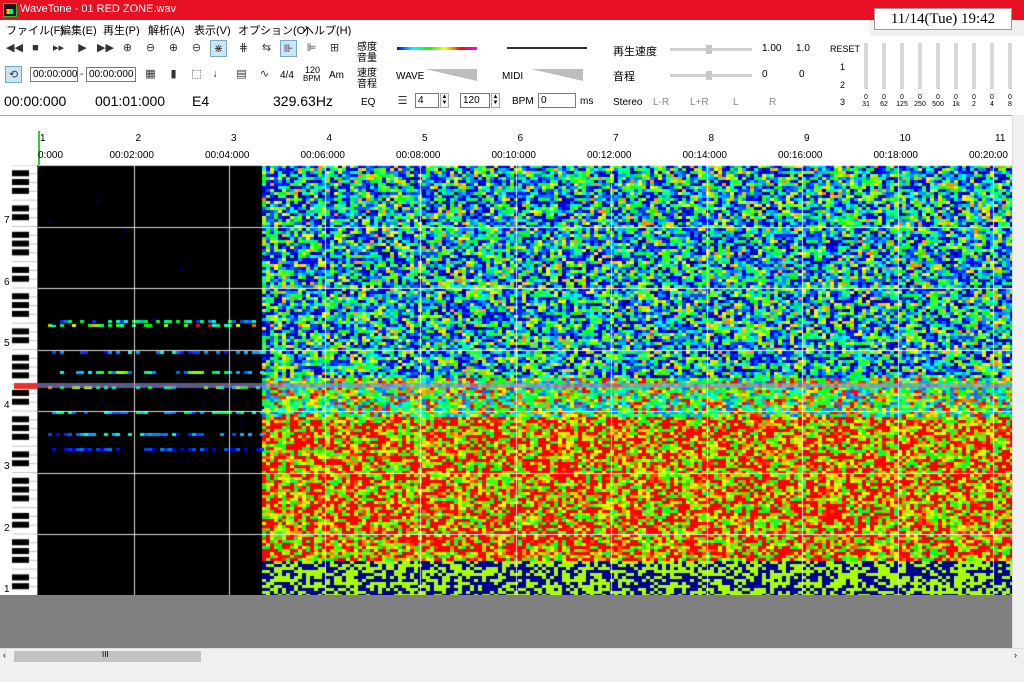 This screenshot has width=1024, height=682. Describe the element at coordinates (127, 48) in the screenshot. I see `zoom-in-horizontal-icon: ⊕` at that location.